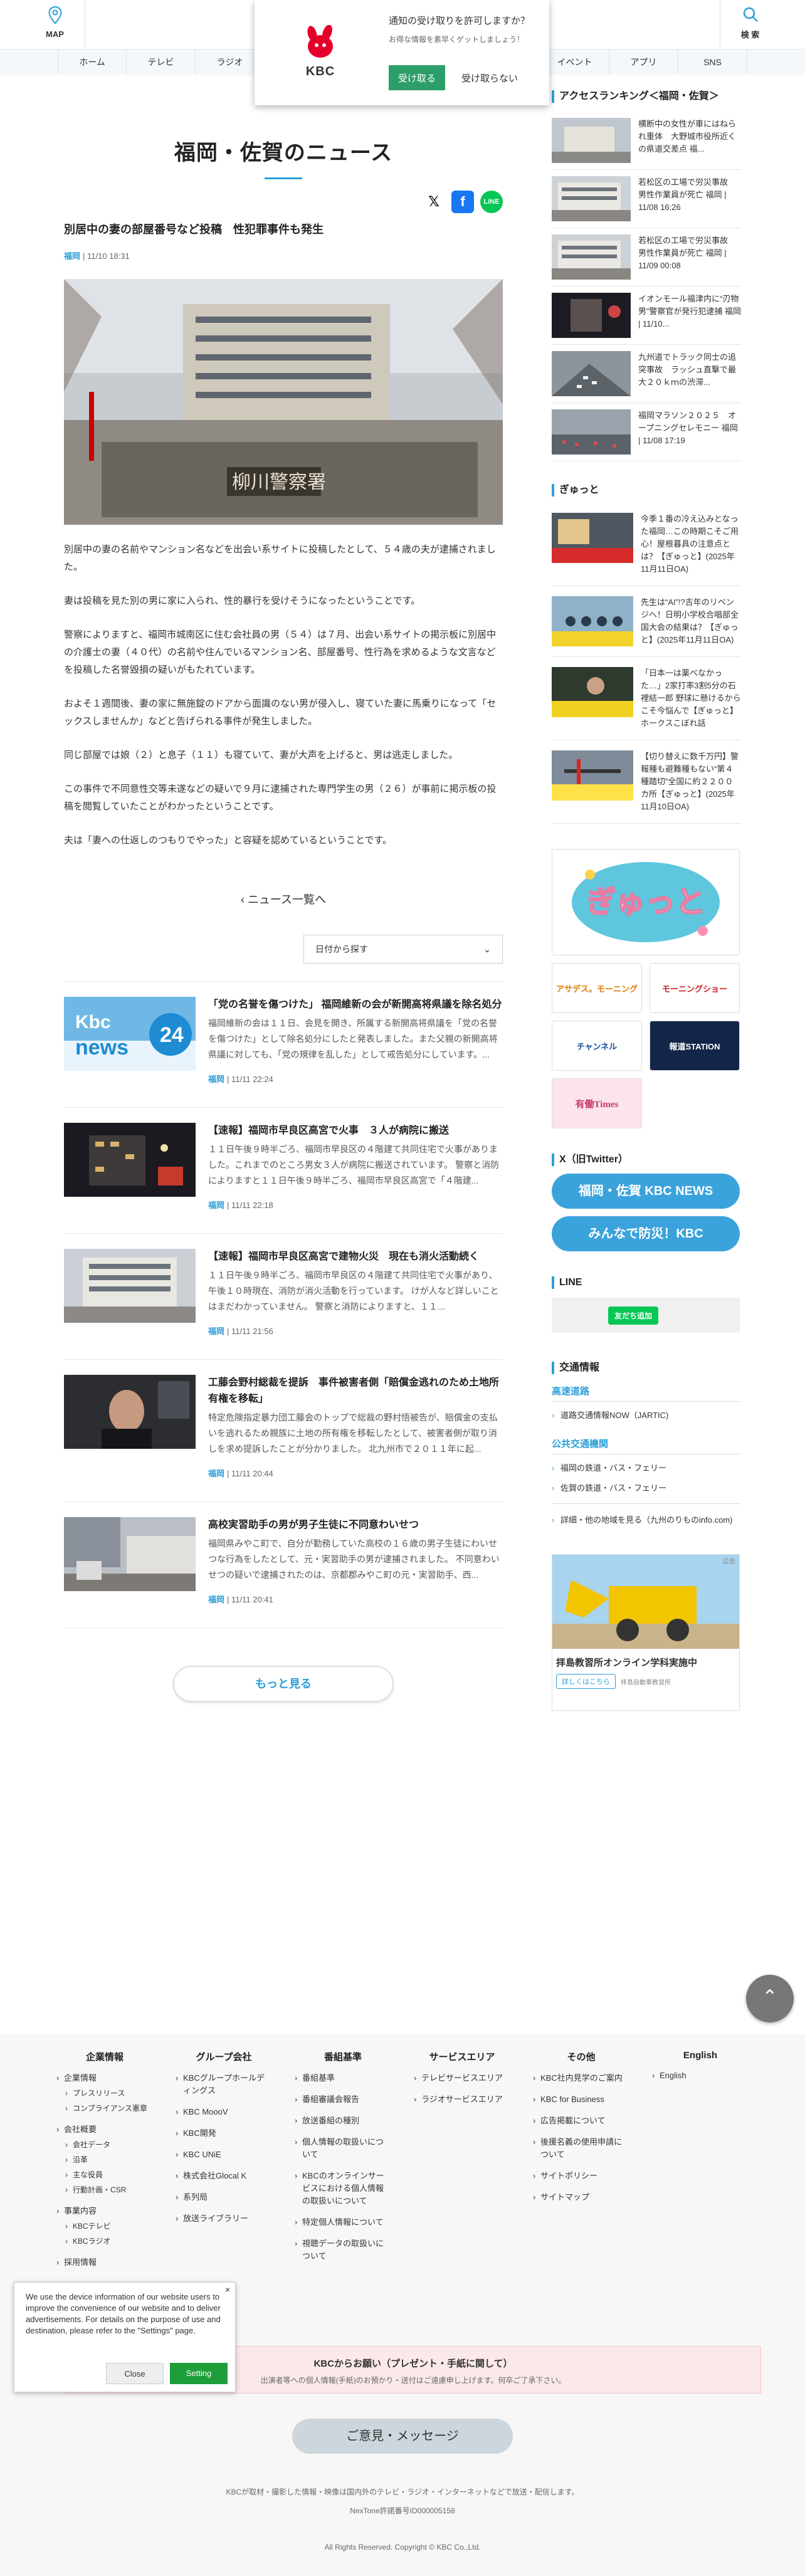 The image size is (805, 2576). Describe the element at coordinates (105, 2129) in the screenshot. I see `footer-link: 会社概要` at that location.